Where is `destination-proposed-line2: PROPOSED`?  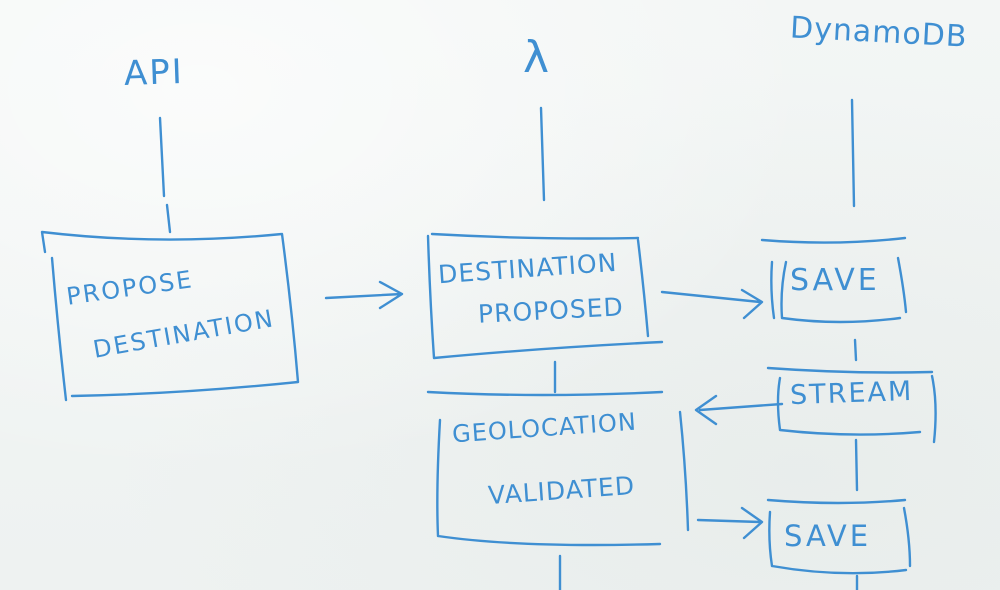
destination-proposed-line2: PROPOSED is located at coordinates (551, 310).